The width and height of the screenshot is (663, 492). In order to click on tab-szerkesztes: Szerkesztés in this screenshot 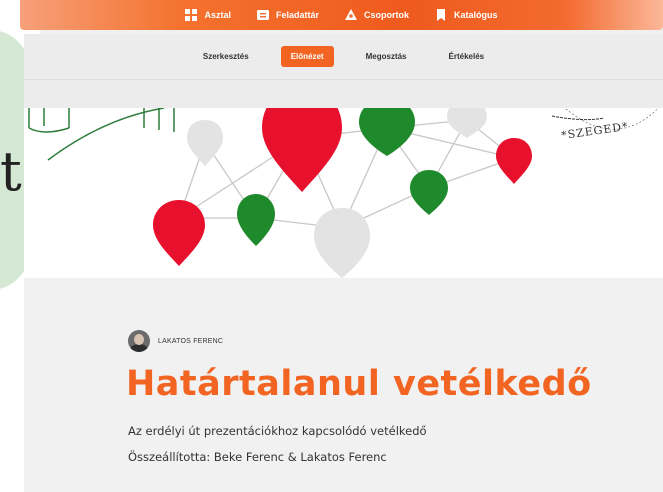, I will do `click(226, 56)`.